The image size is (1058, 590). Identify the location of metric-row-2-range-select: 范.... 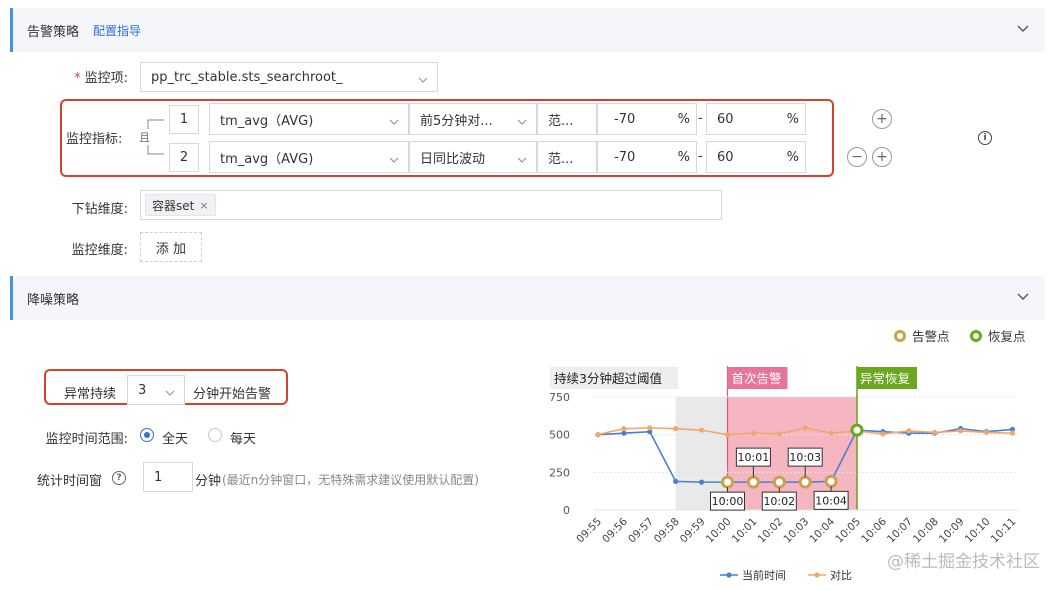
(567, 157).